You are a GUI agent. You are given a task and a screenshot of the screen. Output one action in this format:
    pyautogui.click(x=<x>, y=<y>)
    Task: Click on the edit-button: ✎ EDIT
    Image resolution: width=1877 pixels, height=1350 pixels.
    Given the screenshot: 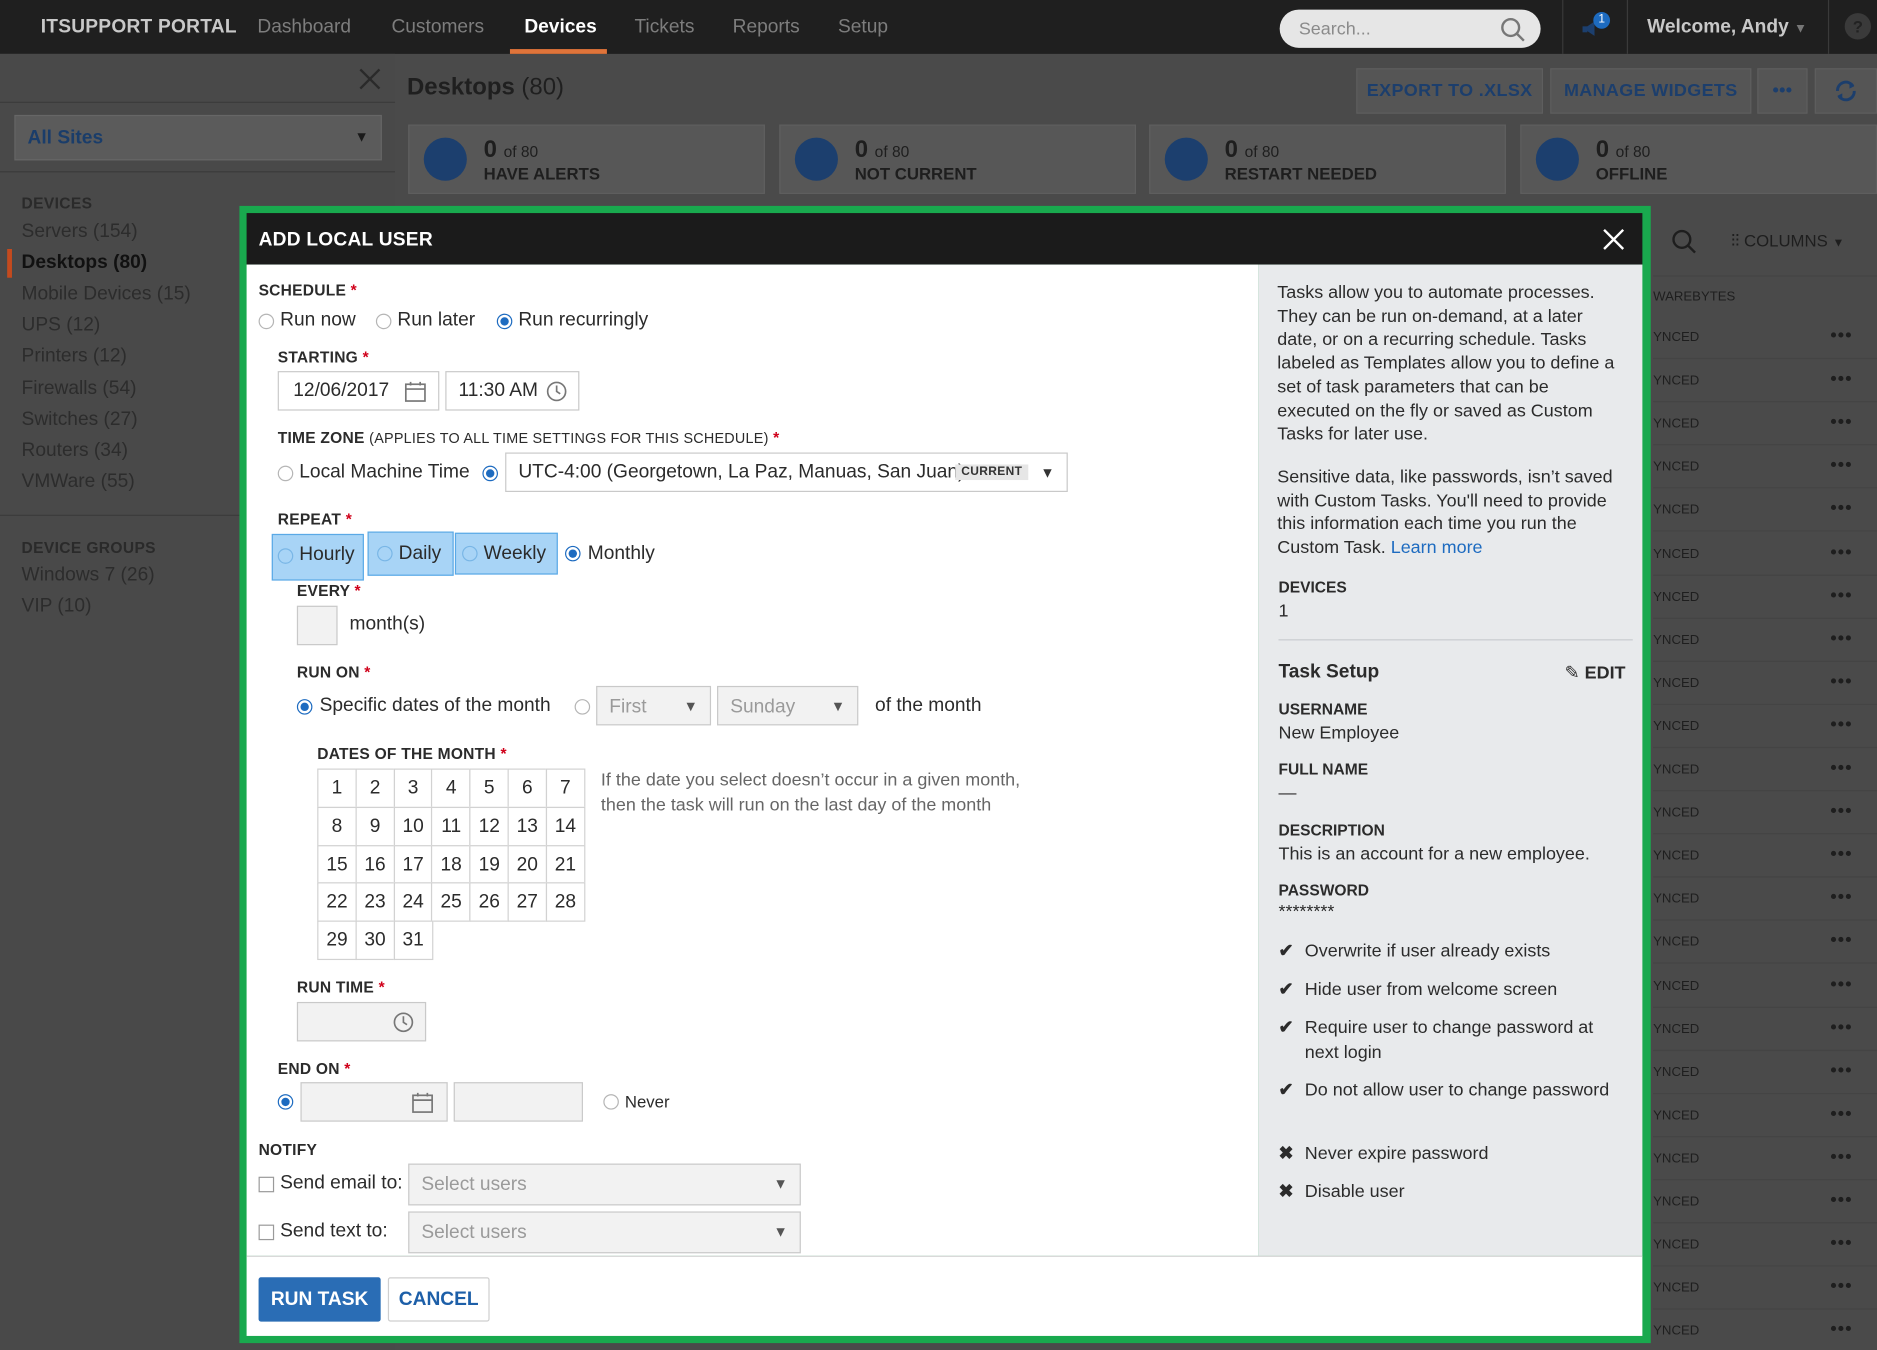 What is the action you would take?
    pyautogui.click(x=1595, y=672)
    